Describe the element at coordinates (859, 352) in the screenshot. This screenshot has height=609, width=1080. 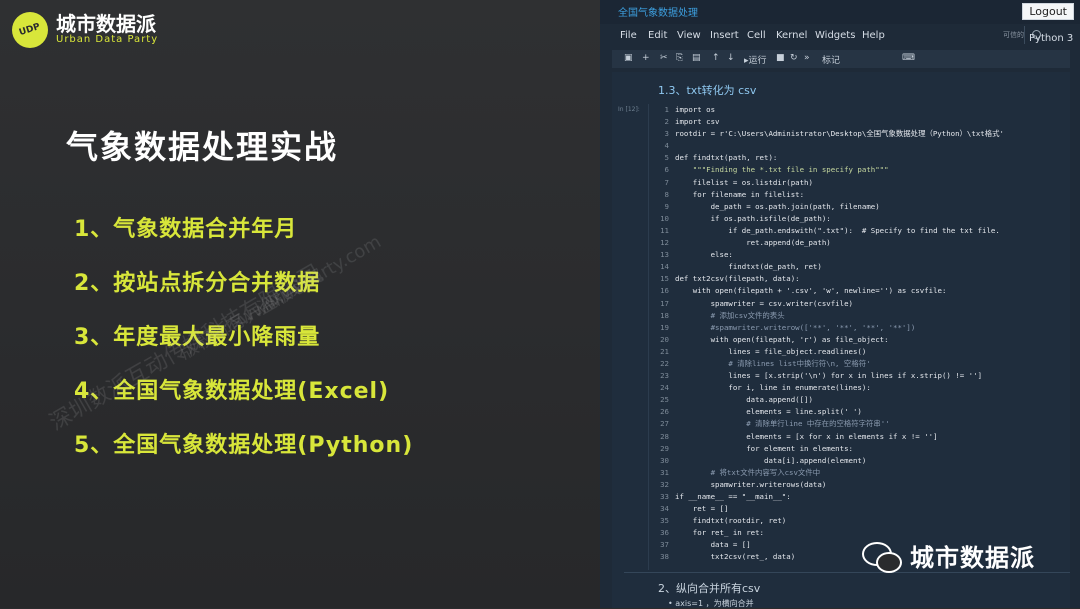
I see `code-line: 21 lines = file_object.readlines()` at that location.